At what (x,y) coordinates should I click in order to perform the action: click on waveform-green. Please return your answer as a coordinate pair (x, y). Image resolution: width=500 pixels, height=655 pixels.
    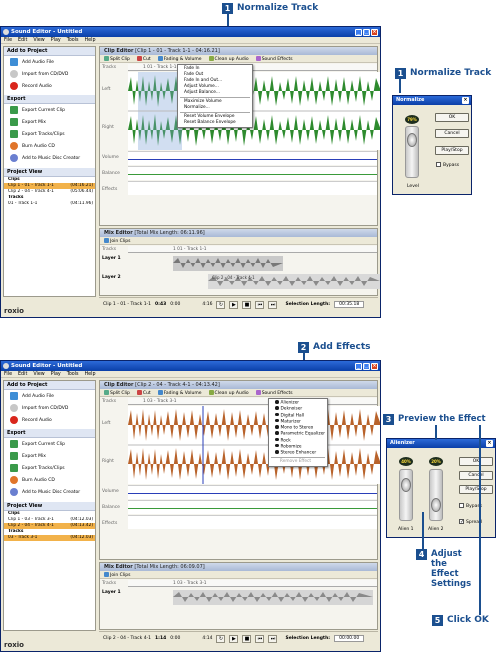
    Looking at the image, I should click on (254, 111).